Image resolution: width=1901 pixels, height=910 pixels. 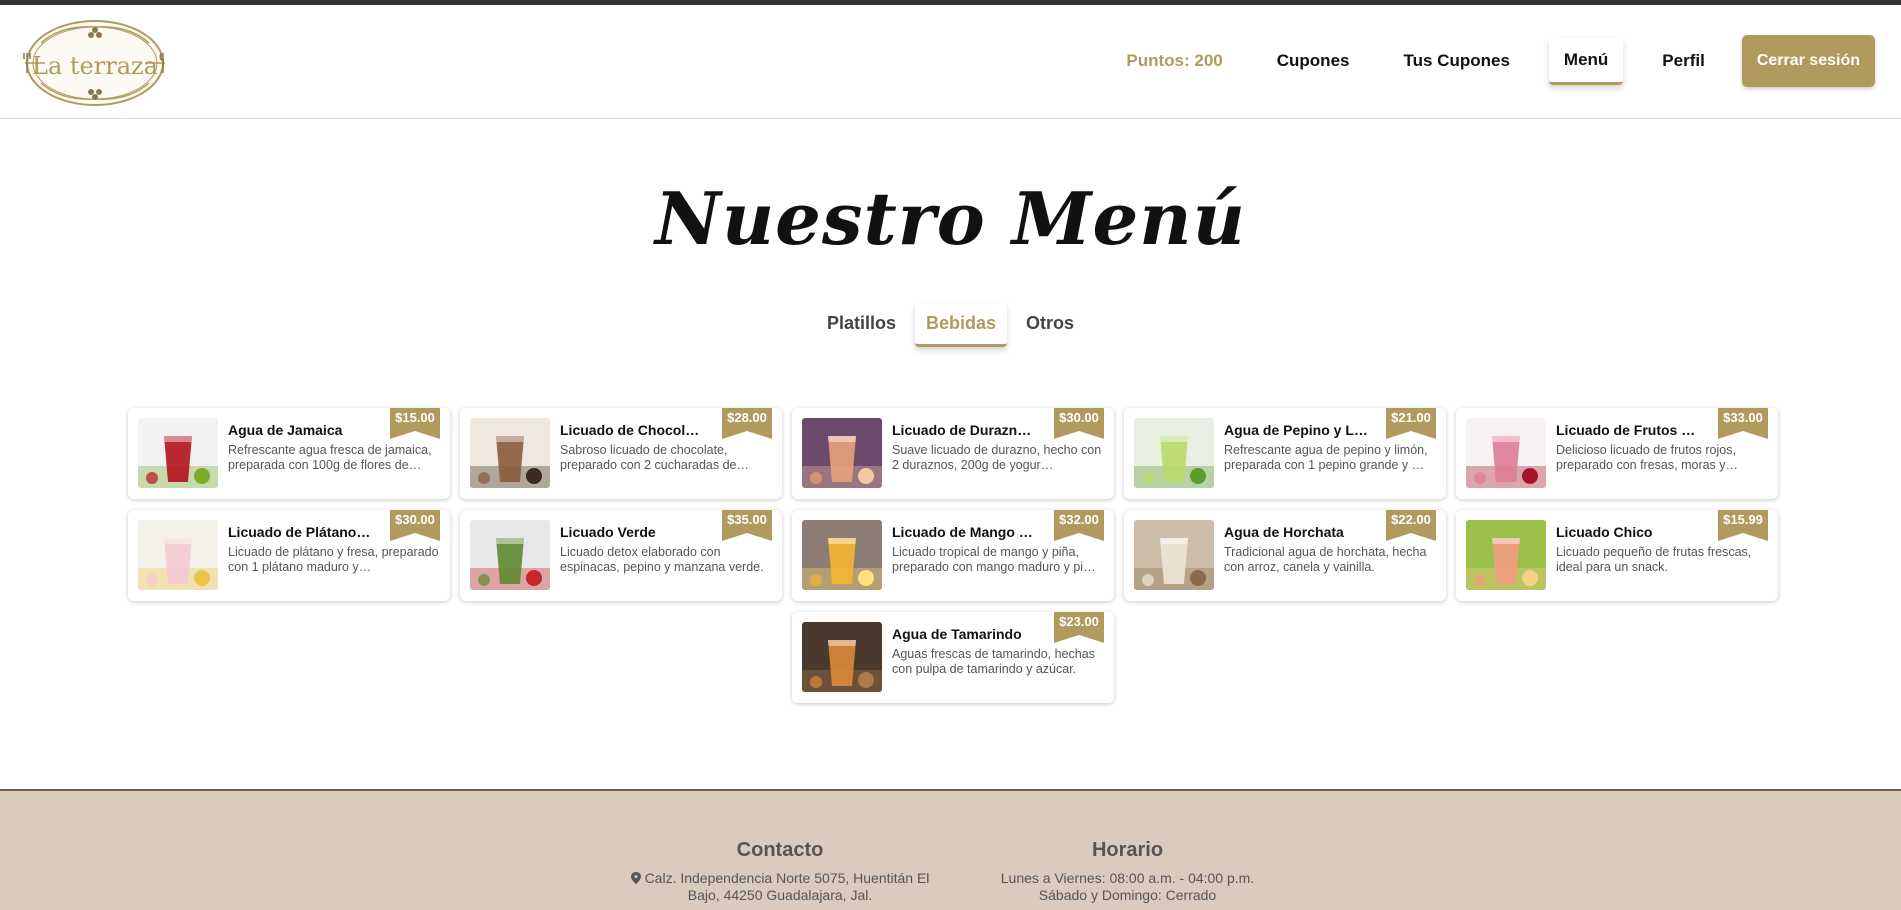 I want to click on category-tabs: Platillos Bebidas Otros, so click(x=950, y=325).